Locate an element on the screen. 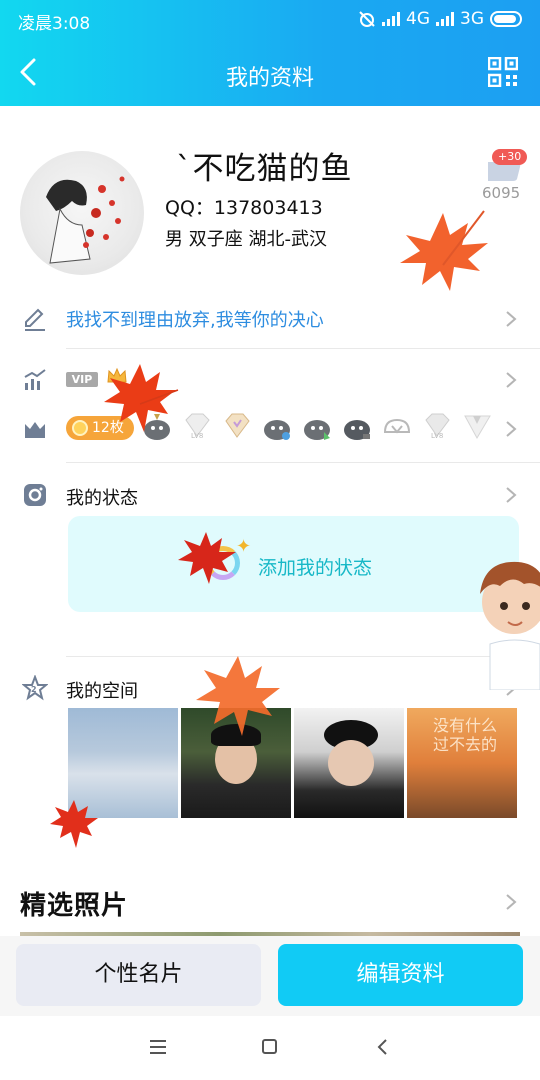 This screenshot has width=540, height=1080. qq-number: QQ：137803413 is located at coordinates (244, 208).